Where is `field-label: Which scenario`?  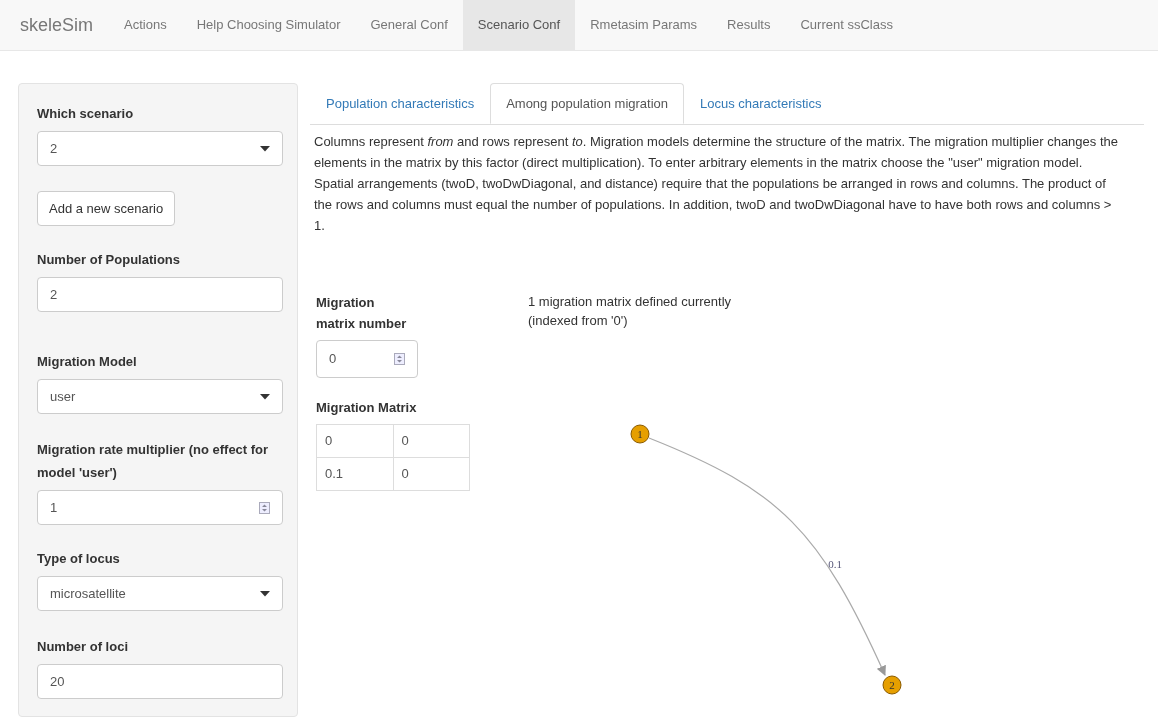 field-label: Which scenario is located at coordinates (86, 114).